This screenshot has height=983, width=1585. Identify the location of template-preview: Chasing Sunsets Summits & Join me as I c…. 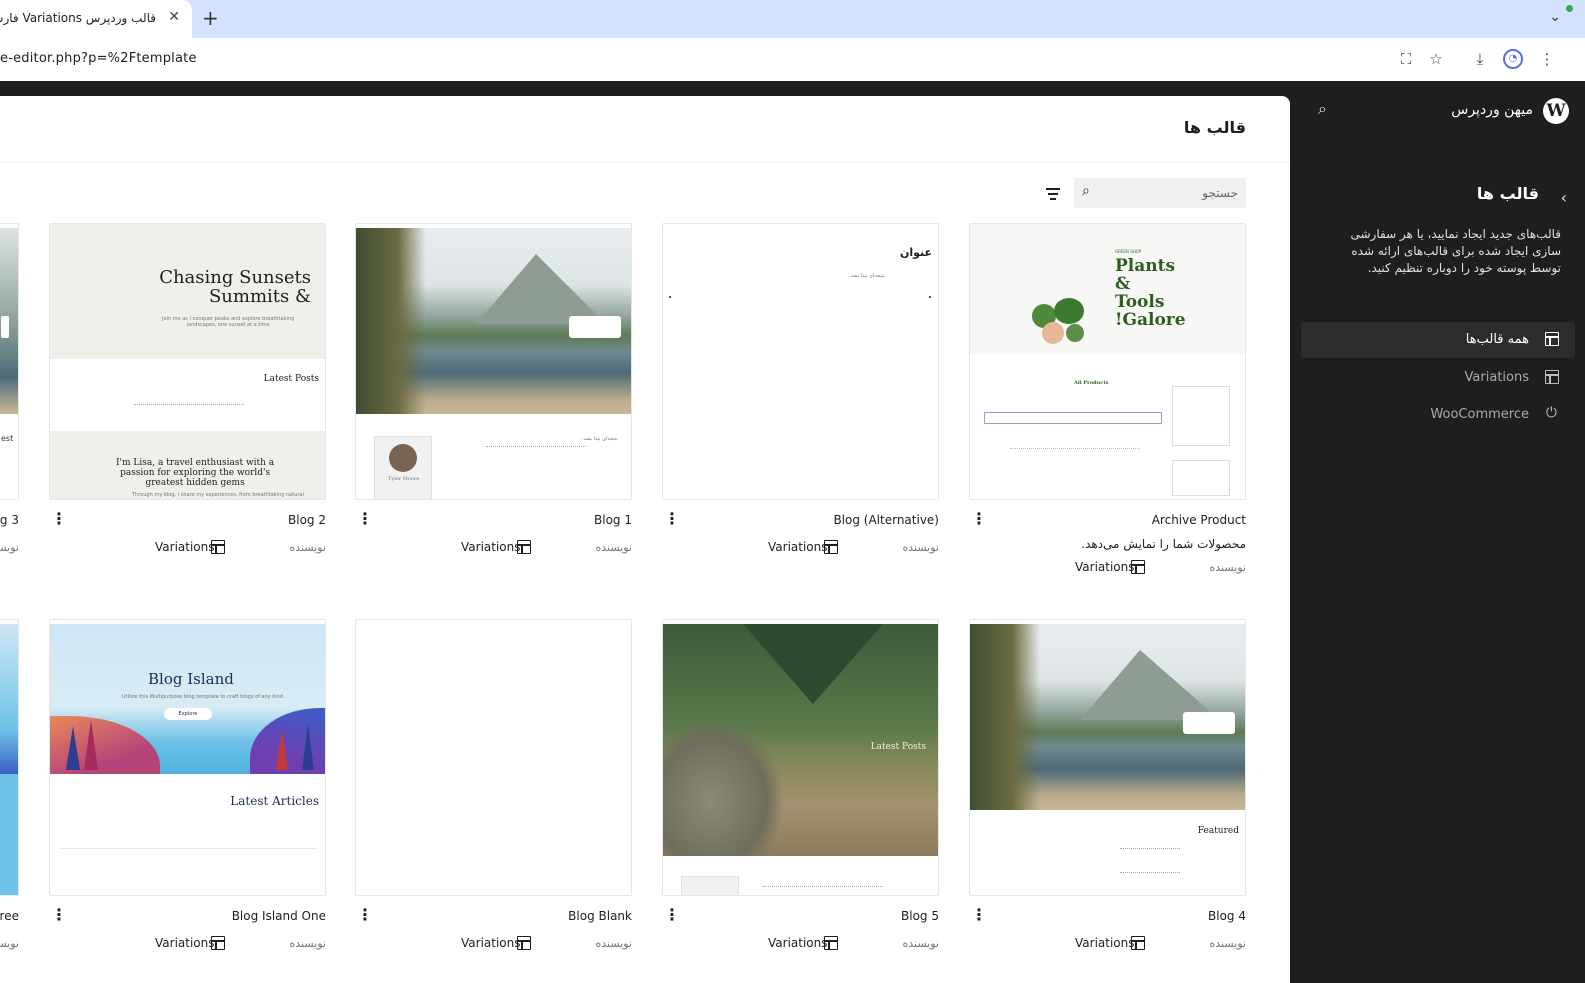
(187, 361).